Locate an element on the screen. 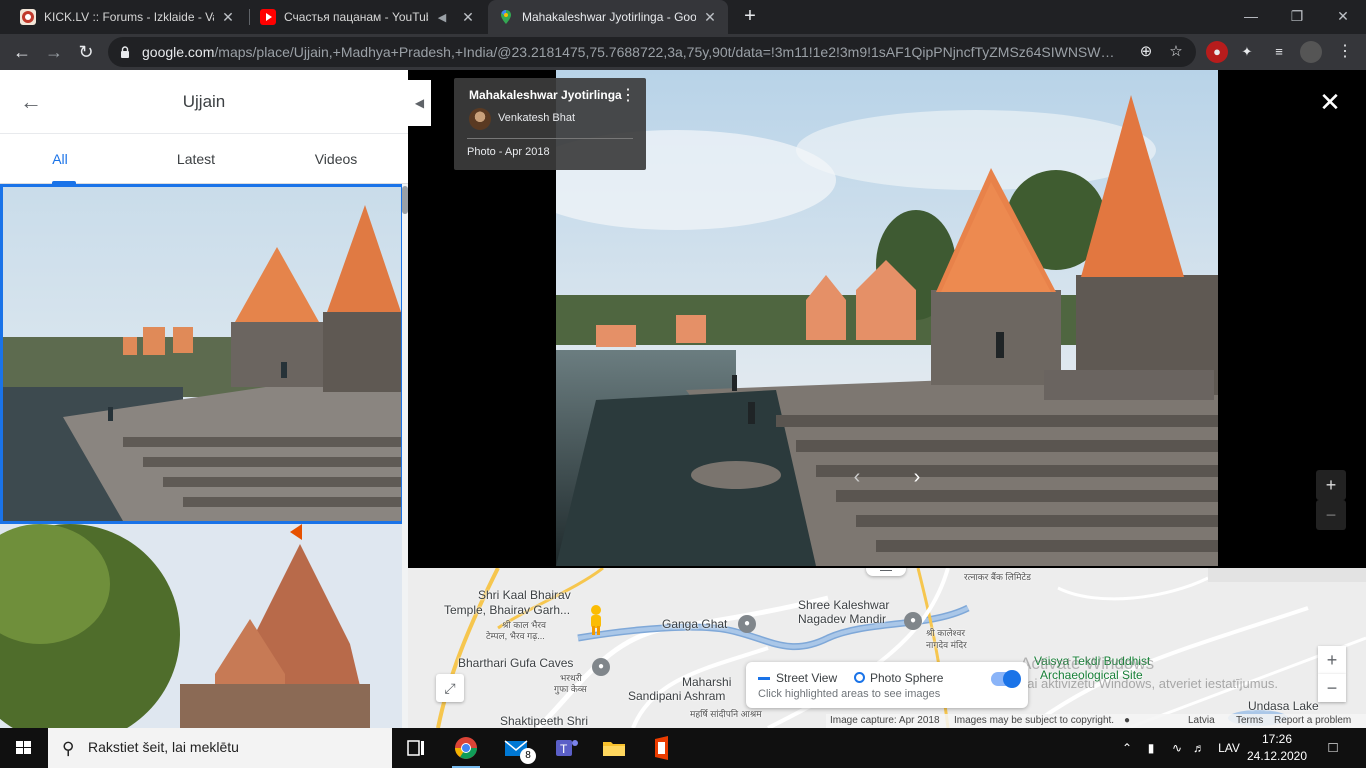 The width and height of the screenshot is (1366, 768). street-view-line-icon is located at coordinates (764, 679).